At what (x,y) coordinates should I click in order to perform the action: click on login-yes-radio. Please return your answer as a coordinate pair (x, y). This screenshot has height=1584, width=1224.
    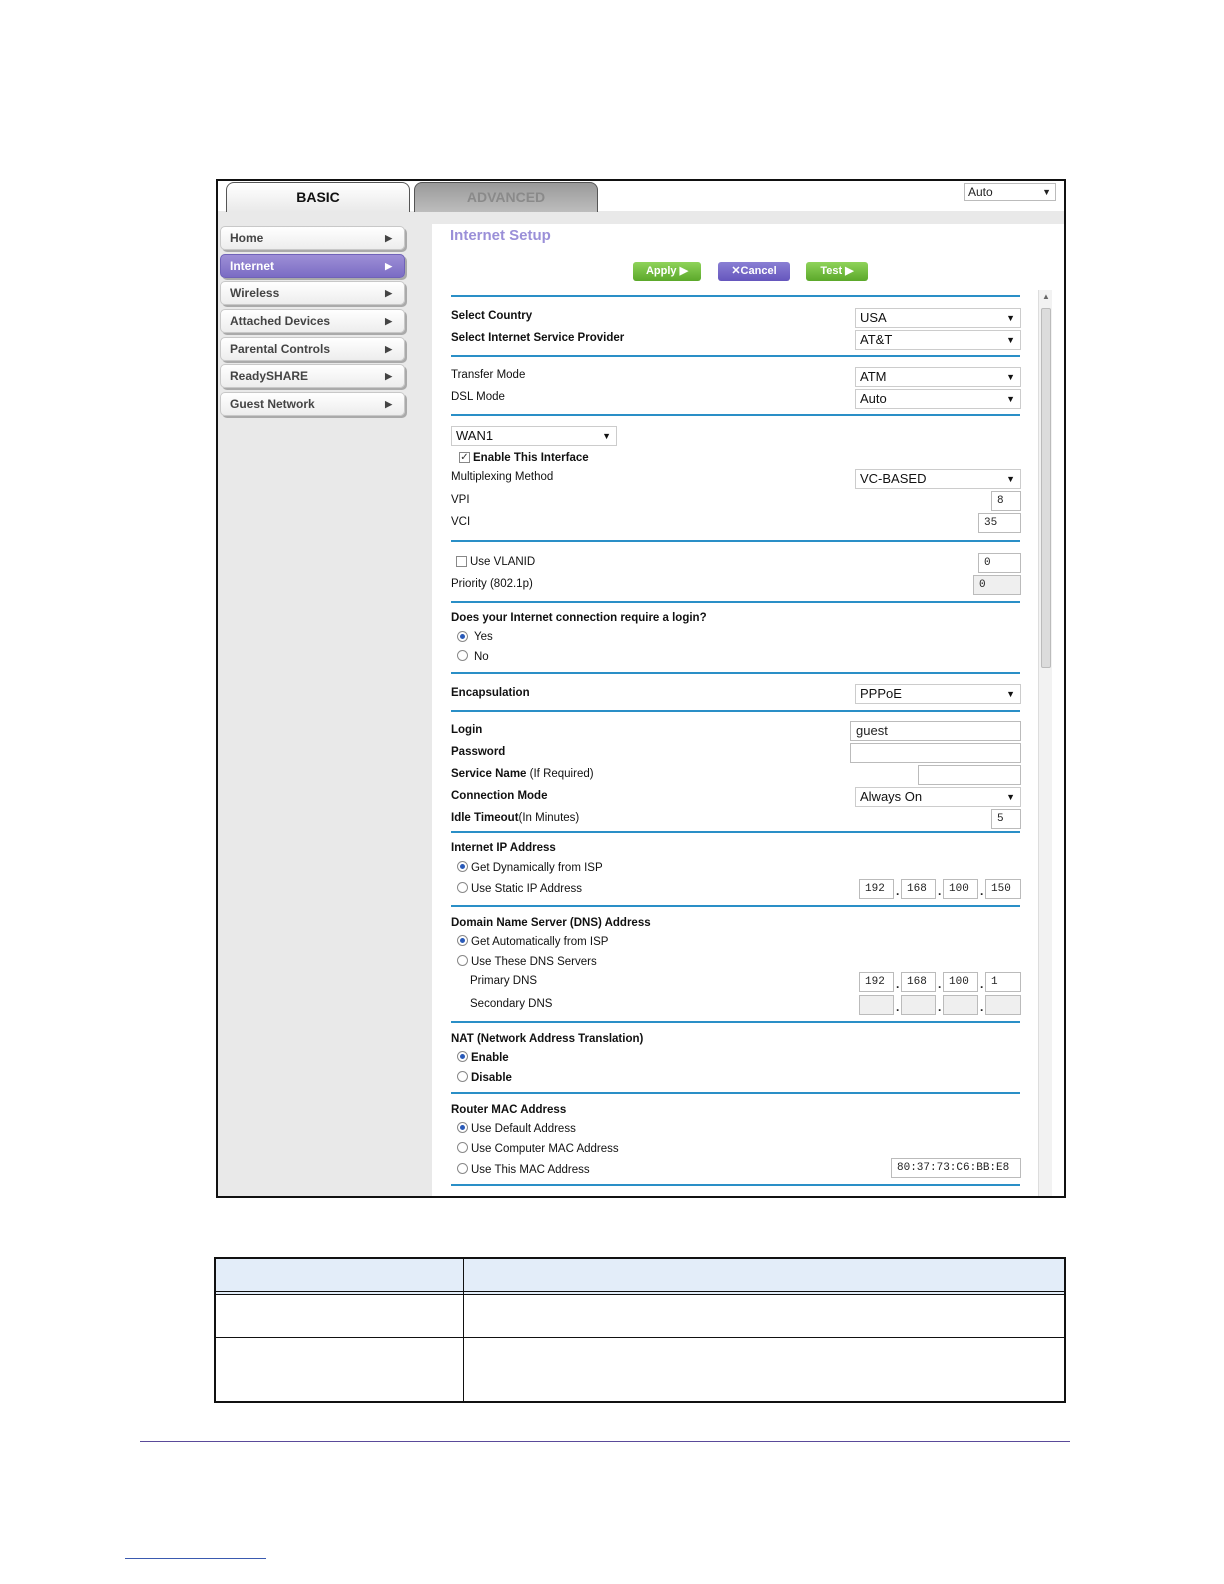
    Looking at the image, I should click on (462, 636).